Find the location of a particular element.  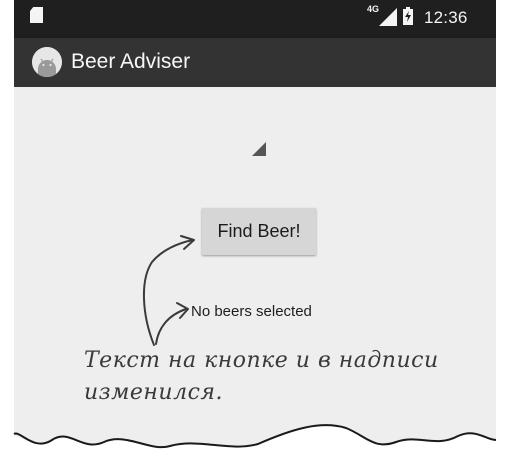

annotation-line-2: изменился. is located at coordinates (153, 392).